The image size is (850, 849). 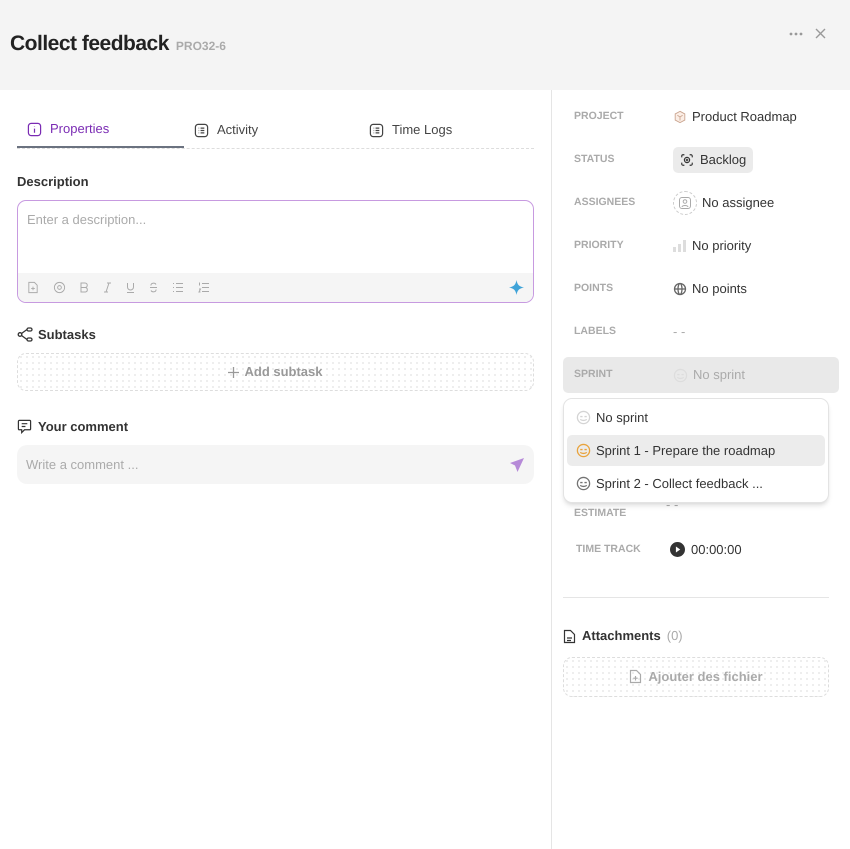 I want to click on numbered-list-icon, so click(x=204, y=287).